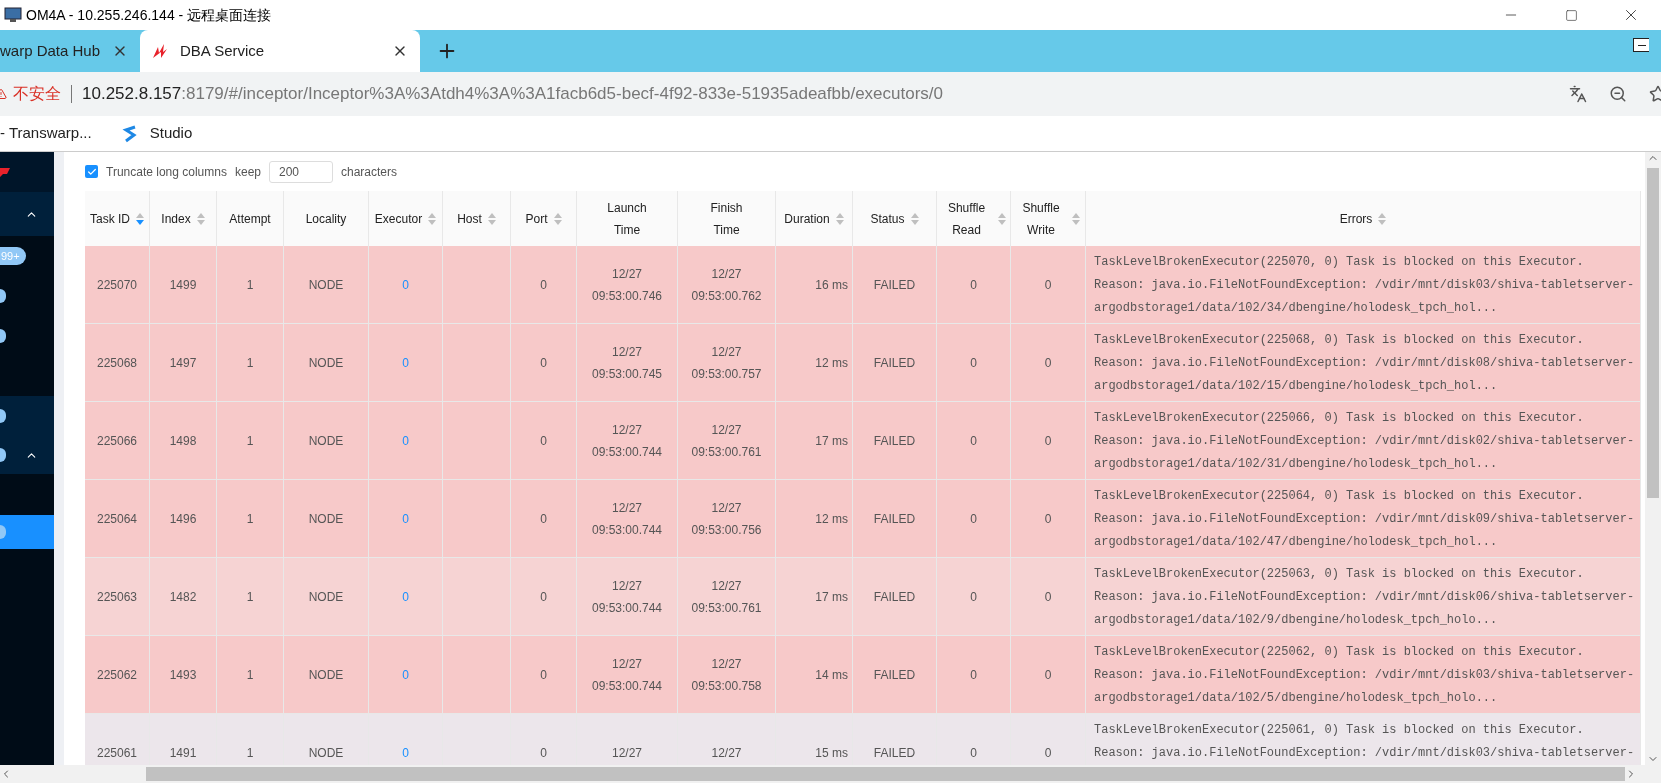  I want to click on keep-input: 200, so click(301, 171).